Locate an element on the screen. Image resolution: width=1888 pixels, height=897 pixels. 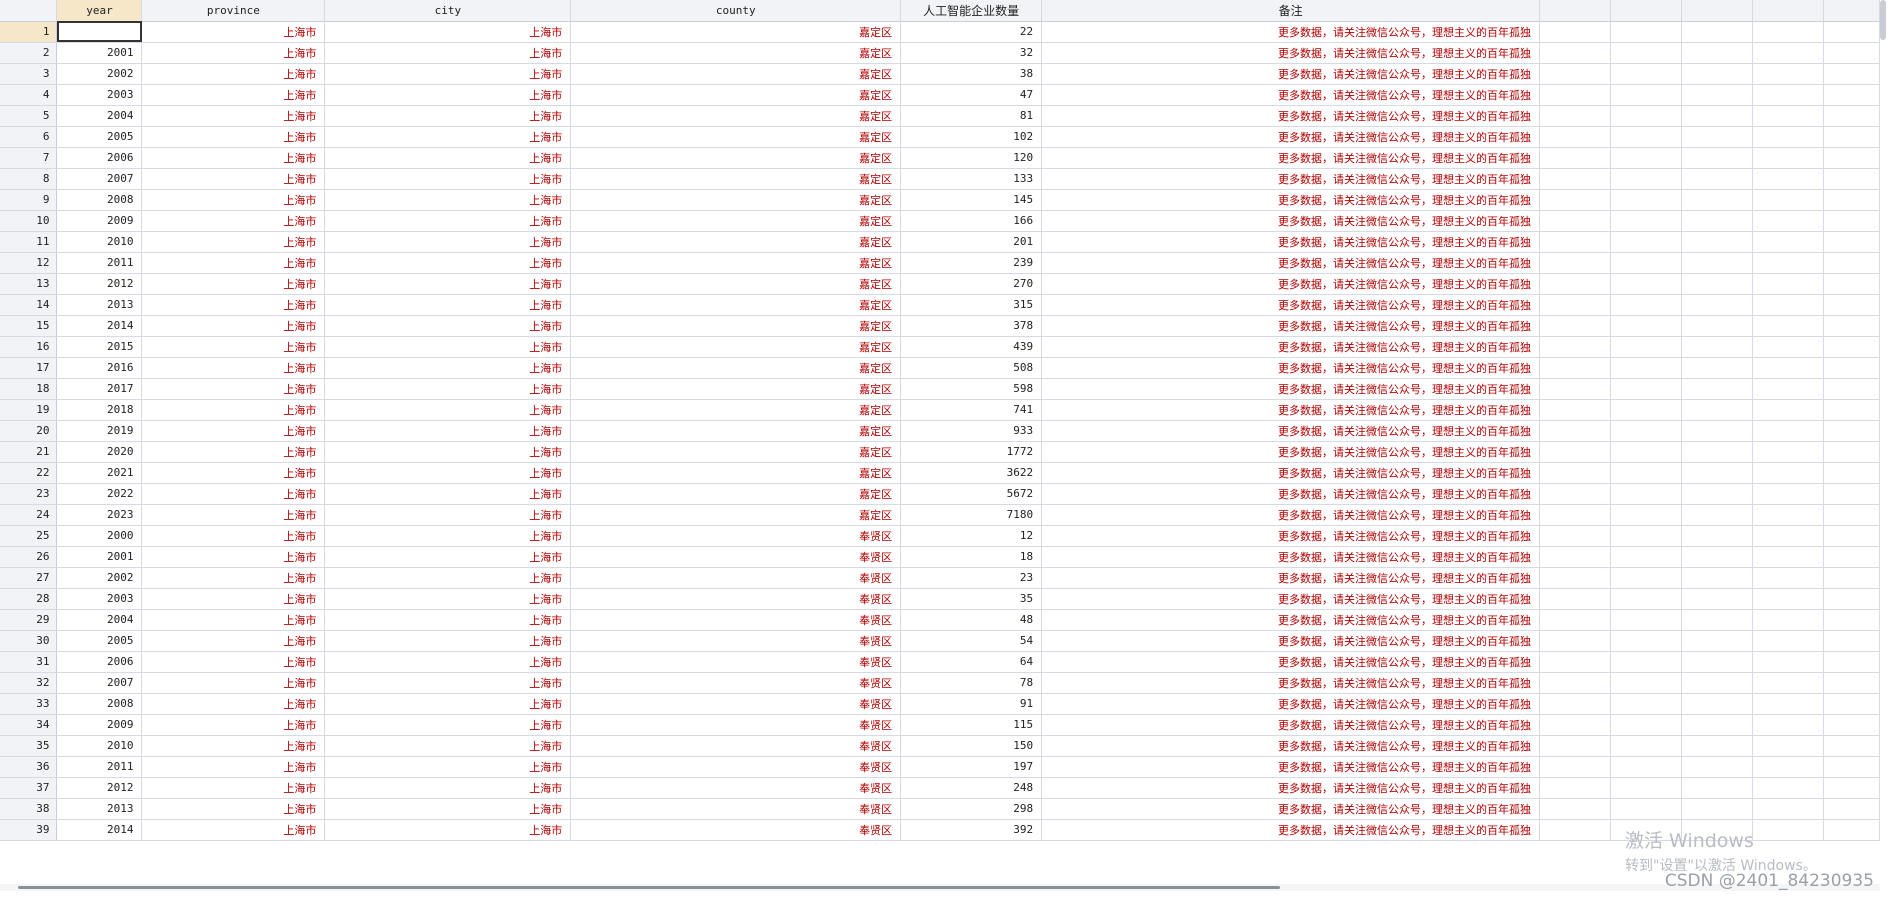
cell-ai-enterprise-count: 315 is located at coordinates (971, 305).